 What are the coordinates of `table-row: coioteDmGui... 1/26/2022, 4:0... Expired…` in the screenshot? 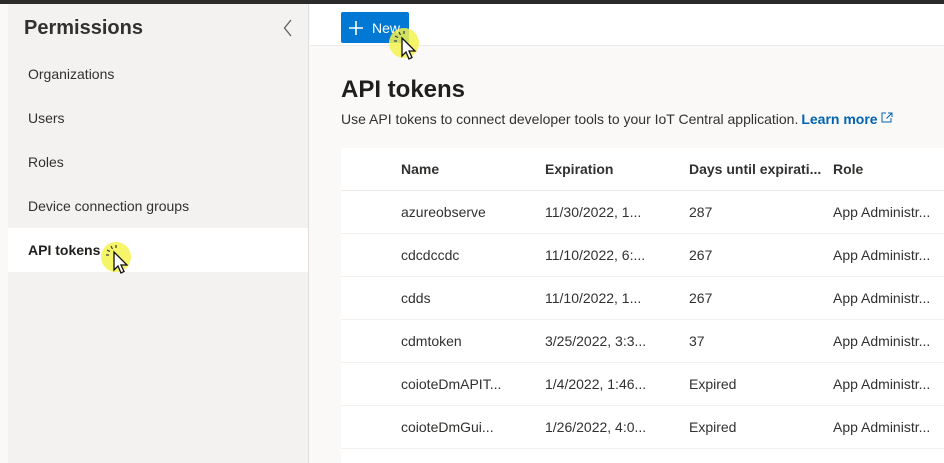 It's located at (642, 427).